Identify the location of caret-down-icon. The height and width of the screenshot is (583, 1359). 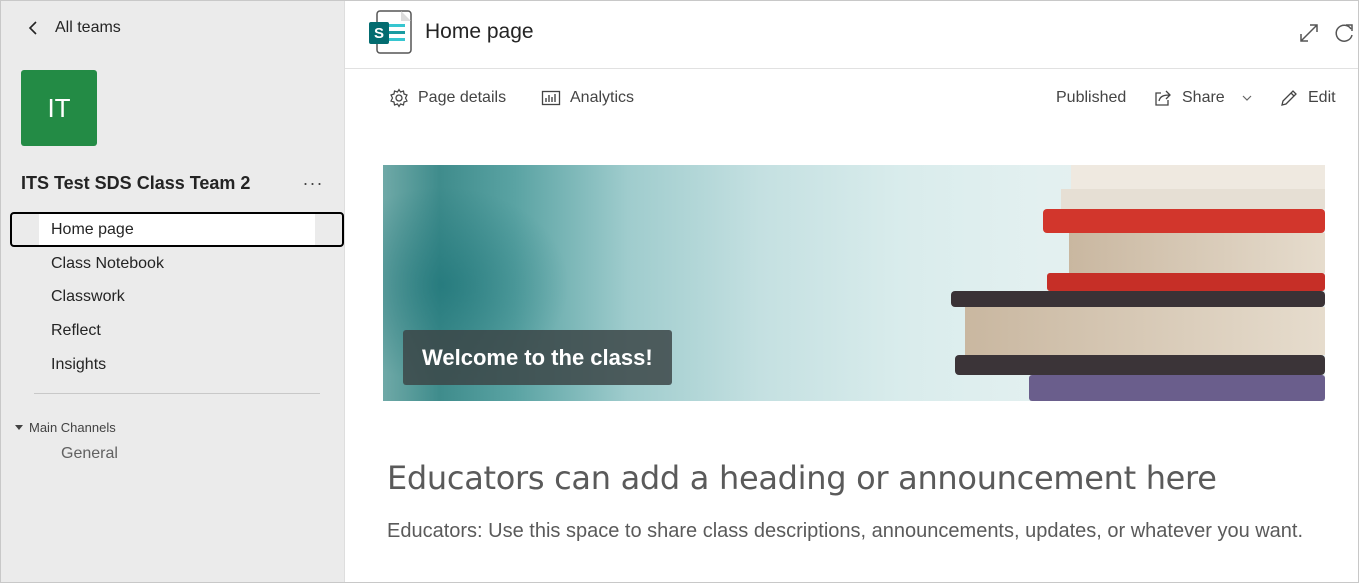
(19, 427).